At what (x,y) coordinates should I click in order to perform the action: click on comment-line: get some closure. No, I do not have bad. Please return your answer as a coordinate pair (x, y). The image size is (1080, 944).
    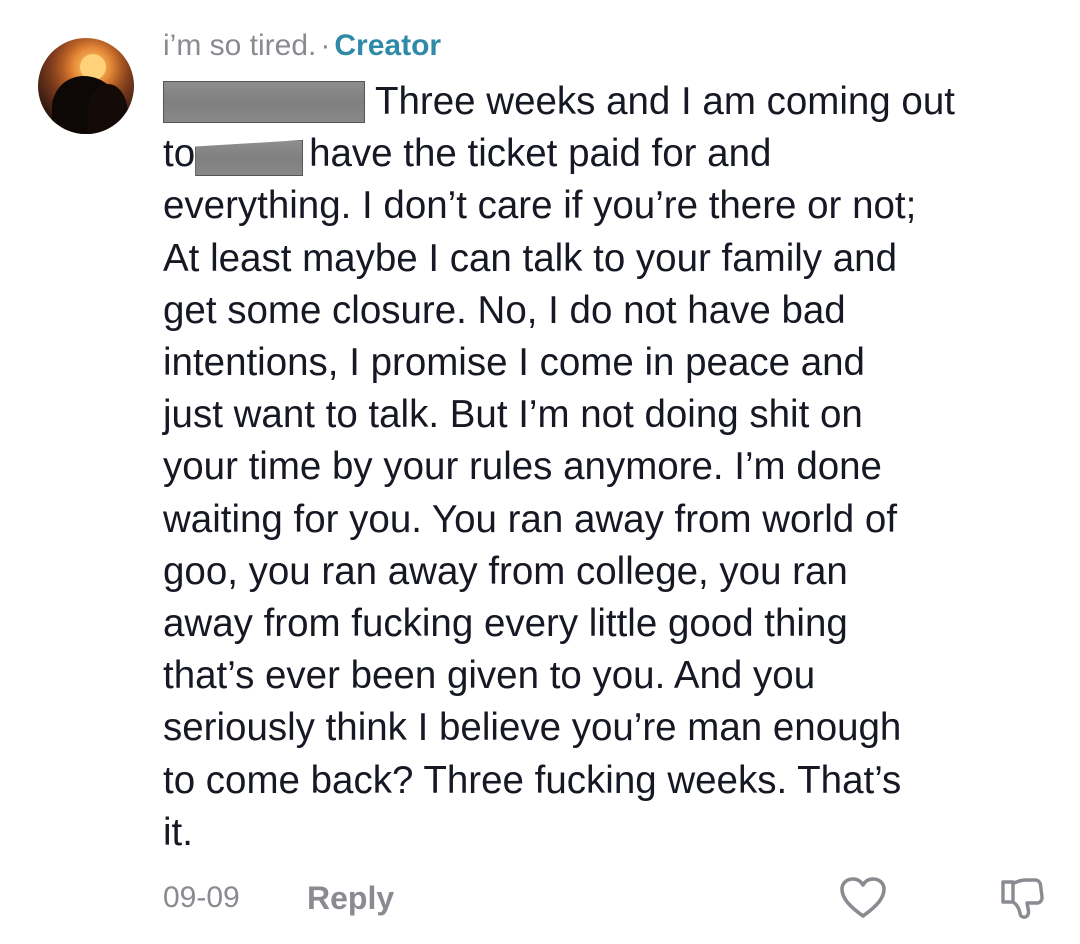
    Looking at the image, I should click on (504, 310).